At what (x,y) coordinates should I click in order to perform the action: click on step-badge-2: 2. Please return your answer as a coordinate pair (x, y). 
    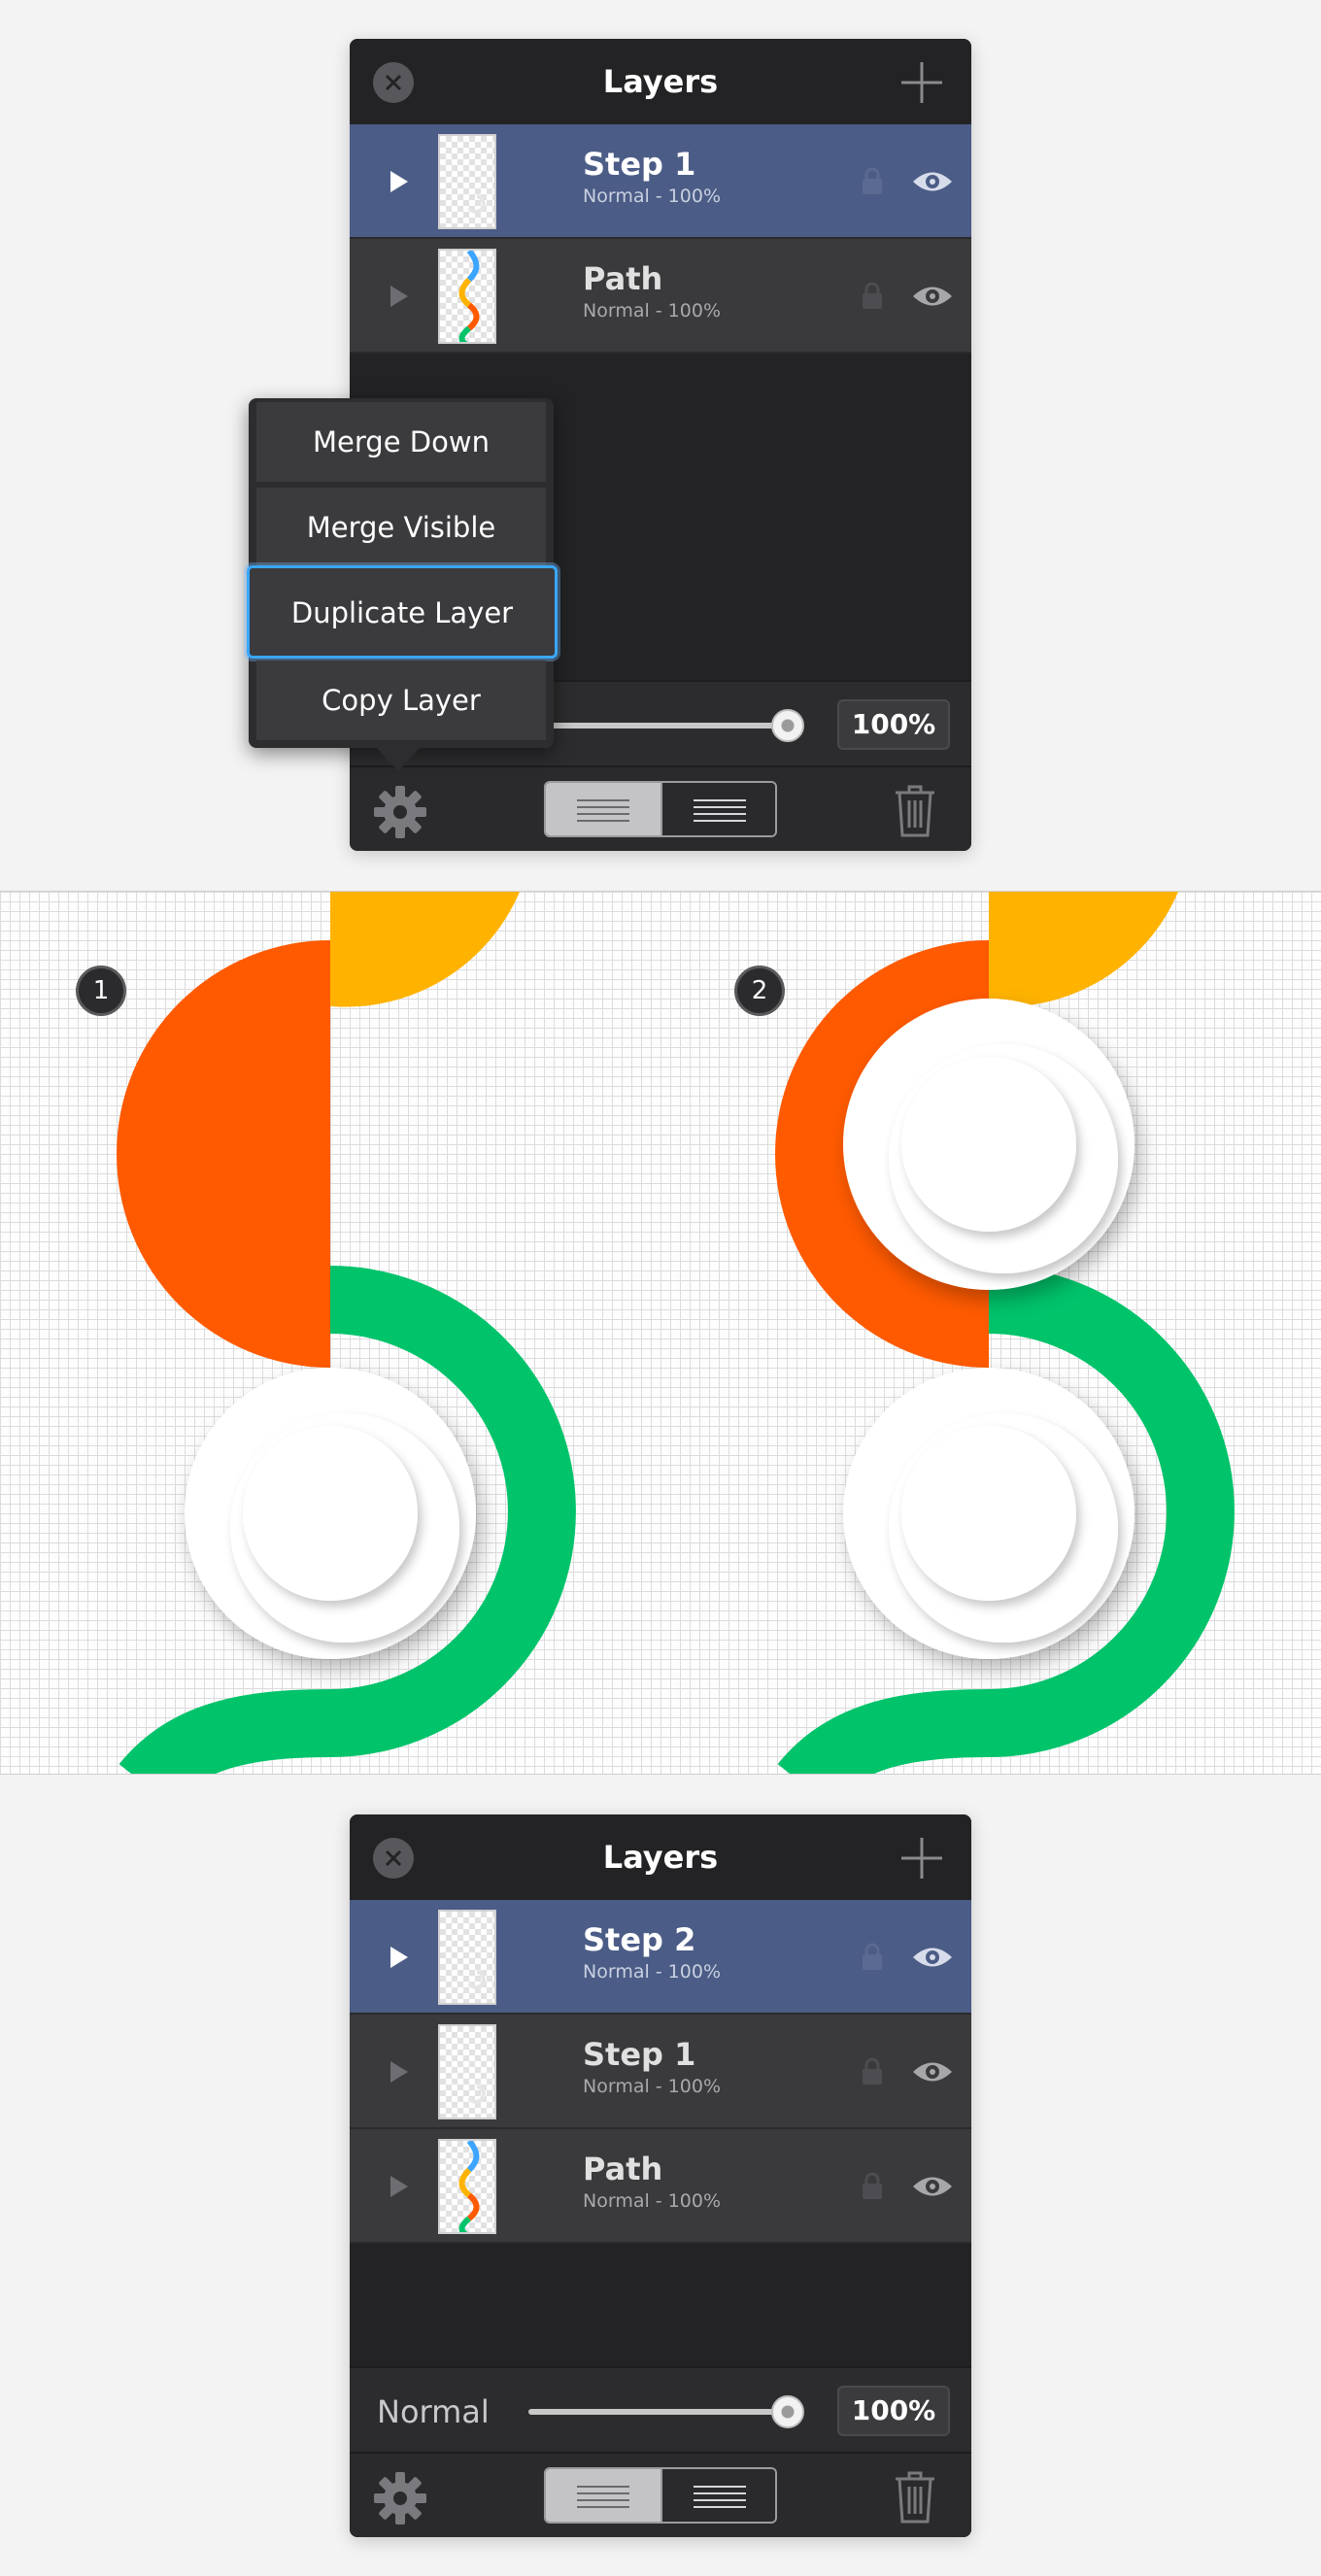
    Looking at the image, I should click on (759, 991).